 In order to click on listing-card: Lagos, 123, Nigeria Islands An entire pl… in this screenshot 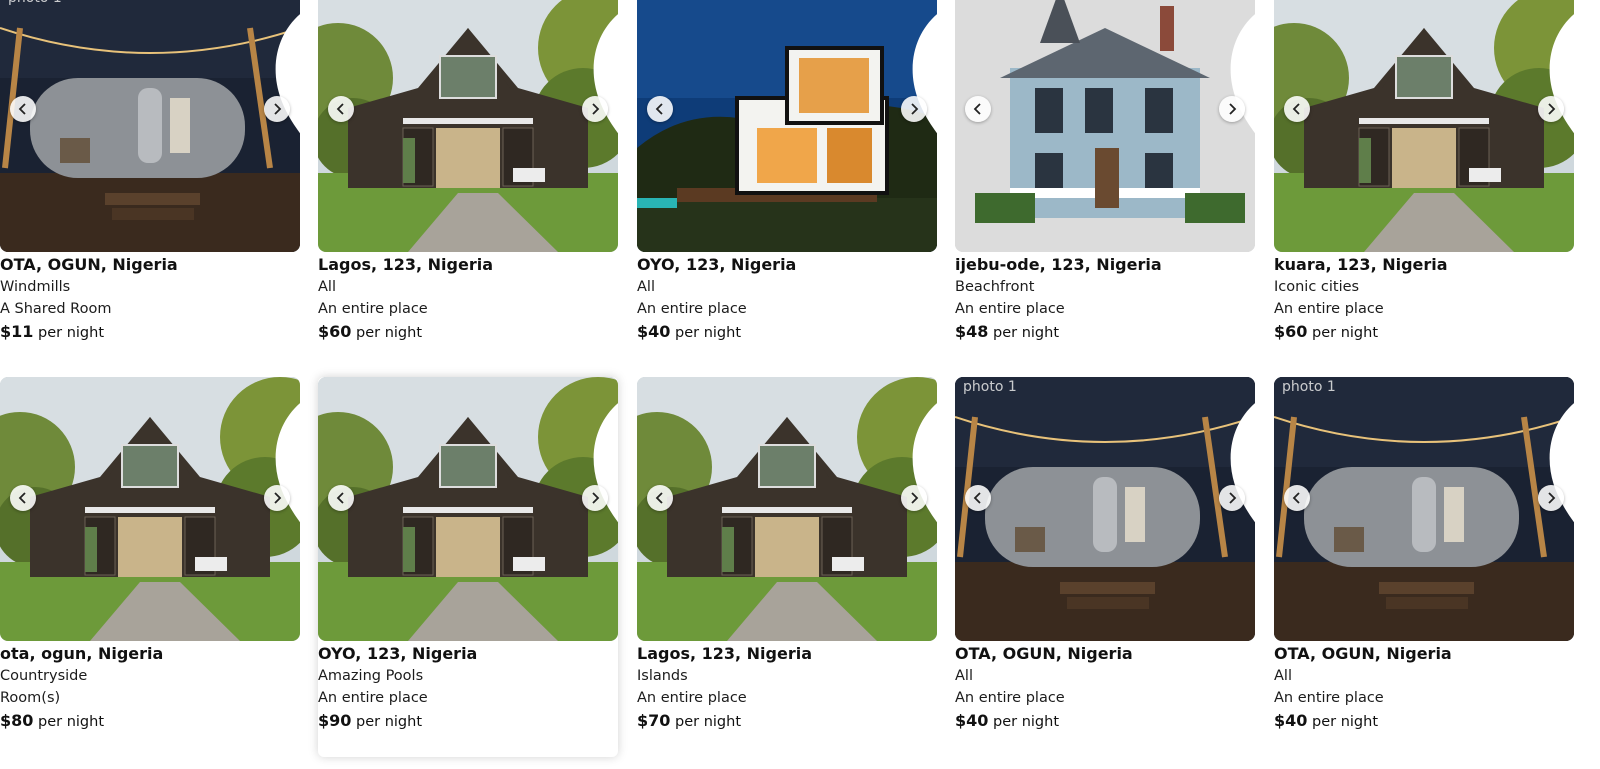, I will do `click(787, 567)`.